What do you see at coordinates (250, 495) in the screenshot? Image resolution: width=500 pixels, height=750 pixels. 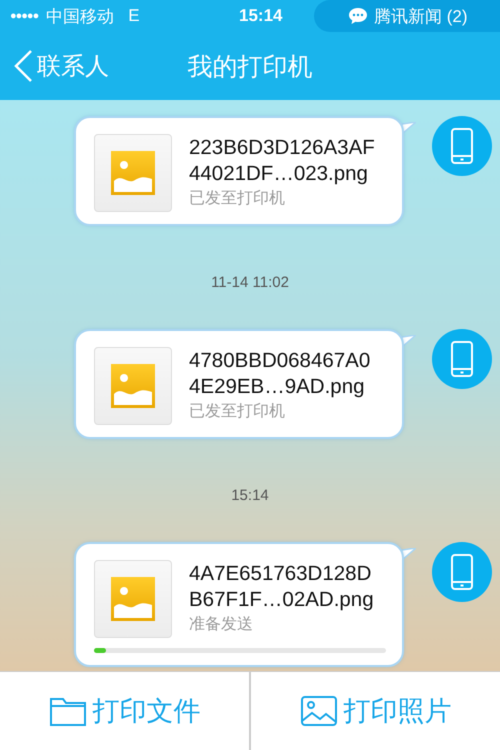 I see `timestamp: 15:14` at bounding box center [250, 495].